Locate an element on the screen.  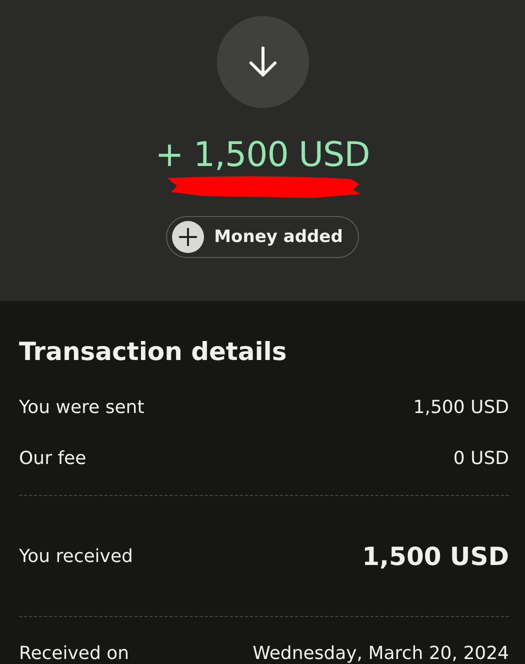
detail-label: You were sent is located at coordinates (81, 407).